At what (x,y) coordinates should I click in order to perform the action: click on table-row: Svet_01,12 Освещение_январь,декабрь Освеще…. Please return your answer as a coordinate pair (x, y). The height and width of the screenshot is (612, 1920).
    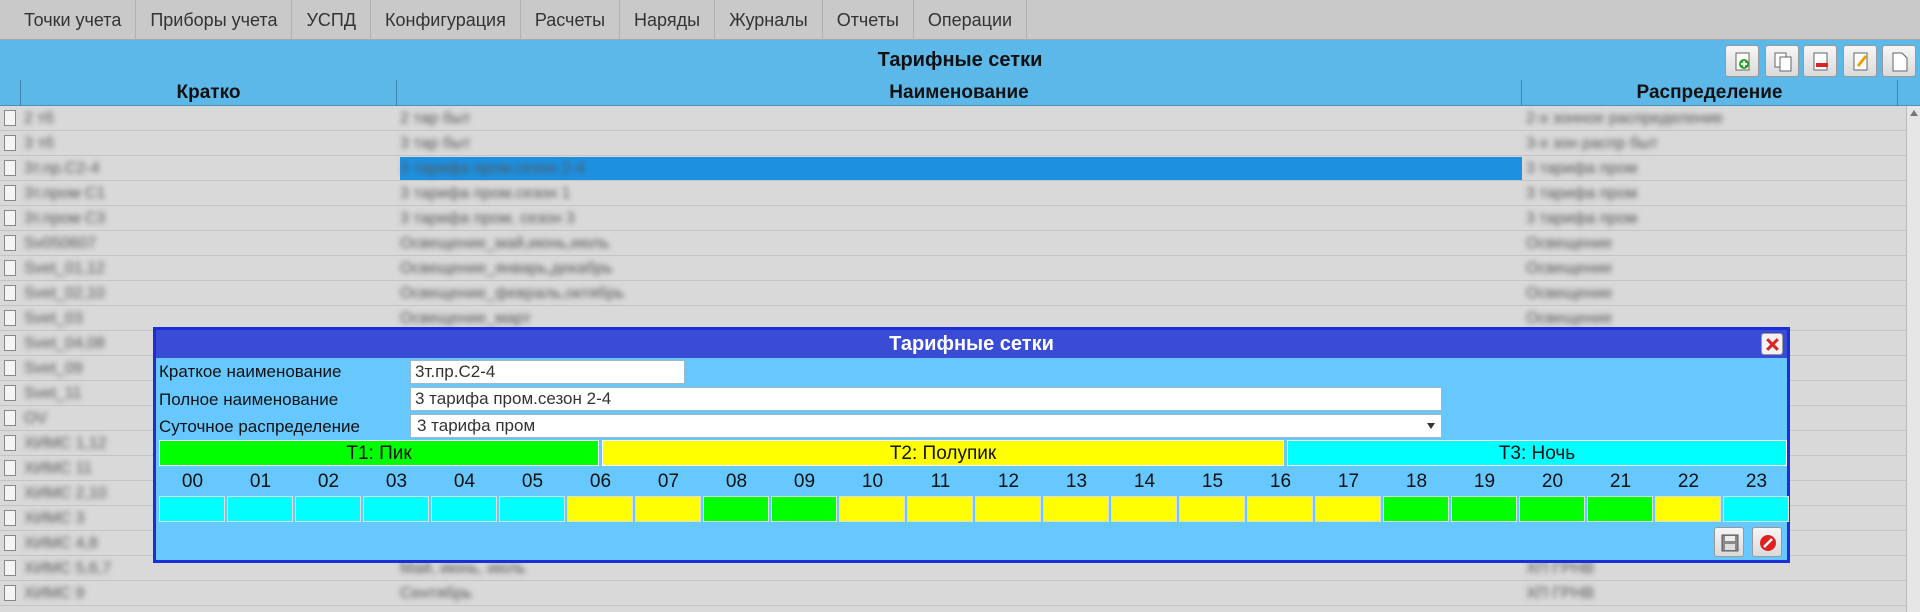
    Looking at the image, I should click on (953, 268).